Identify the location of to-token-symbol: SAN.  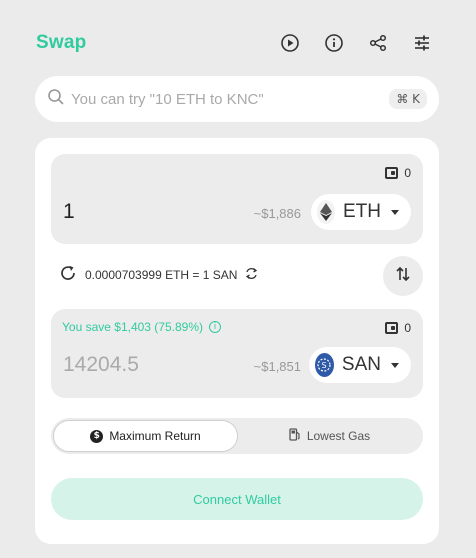
(361, 364).